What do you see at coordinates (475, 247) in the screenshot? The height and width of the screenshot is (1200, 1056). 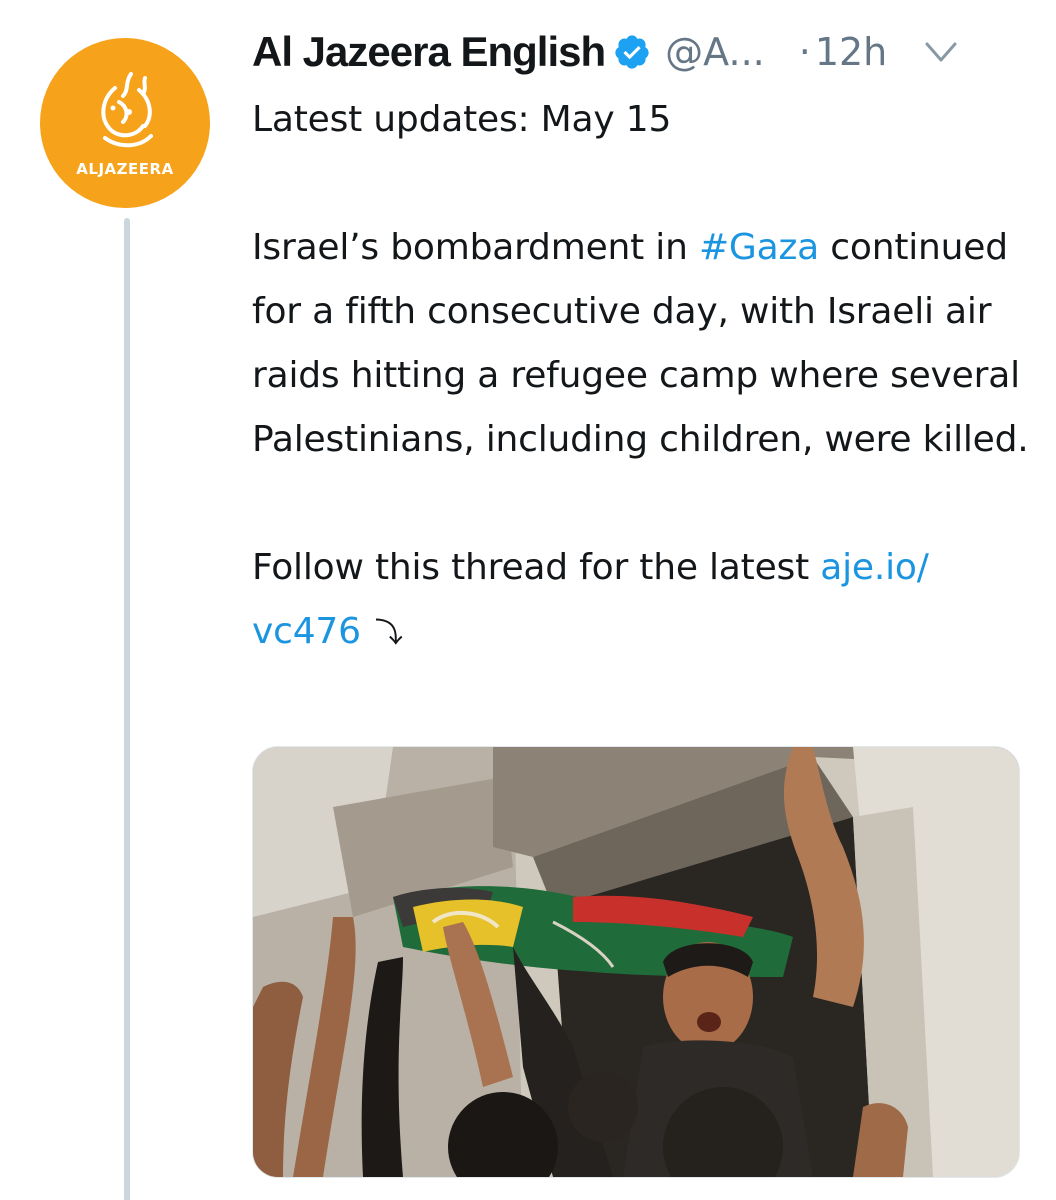 I see `body-pre: Israel’s bombardment in` at bounding box center [475, 247].